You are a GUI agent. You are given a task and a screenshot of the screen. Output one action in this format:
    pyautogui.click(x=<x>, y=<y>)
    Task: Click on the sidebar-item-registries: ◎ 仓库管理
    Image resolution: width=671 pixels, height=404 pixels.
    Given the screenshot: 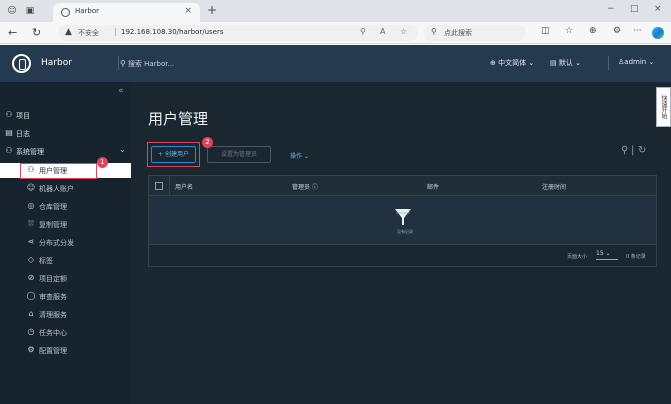 What is the action you would take?
    pyautogui.click(x=65, y=206)
    